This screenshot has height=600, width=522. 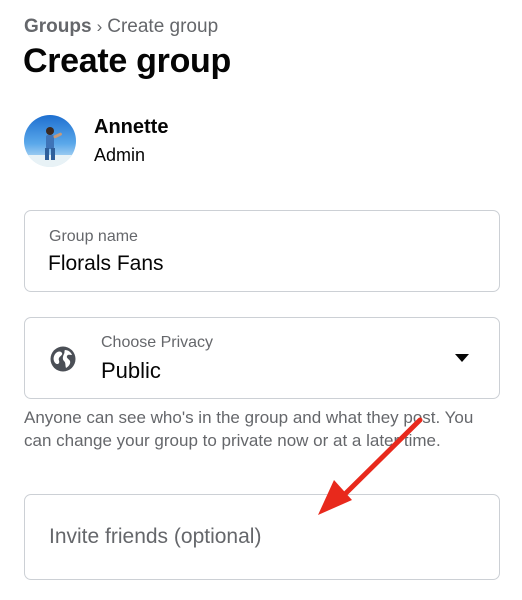 I want to click on avatar, so click(x=50, y=141).